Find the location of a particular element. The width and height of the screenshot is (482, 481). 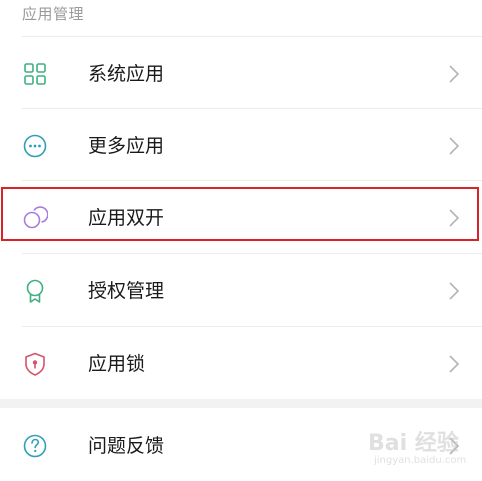

menu-item-label: 系统应用 is located at coordinates (126, 74).